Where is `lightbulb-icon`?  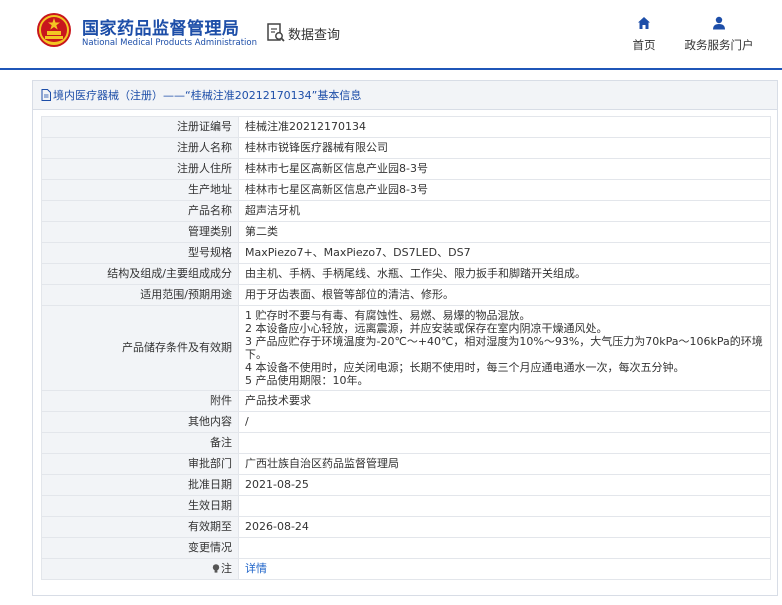 lightbulb-icon is located at coordinates (216, 568).